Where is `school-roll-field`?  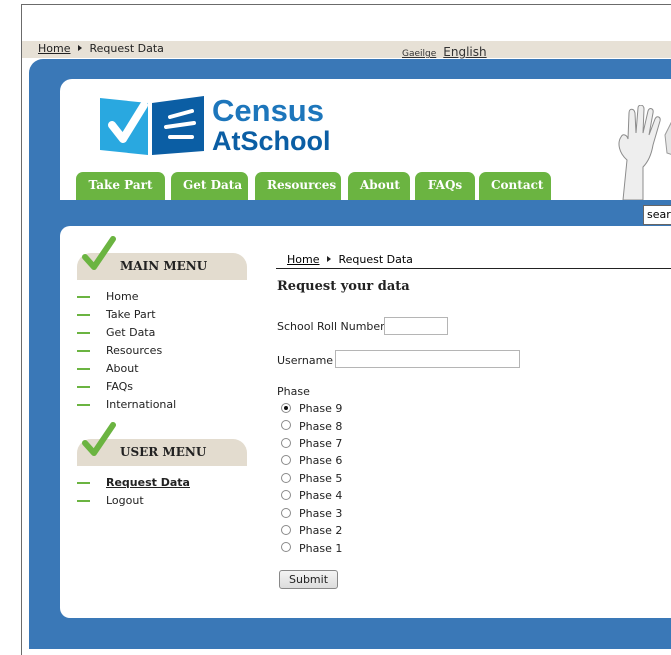 school-roll-field is located at coordinates (416, 326).